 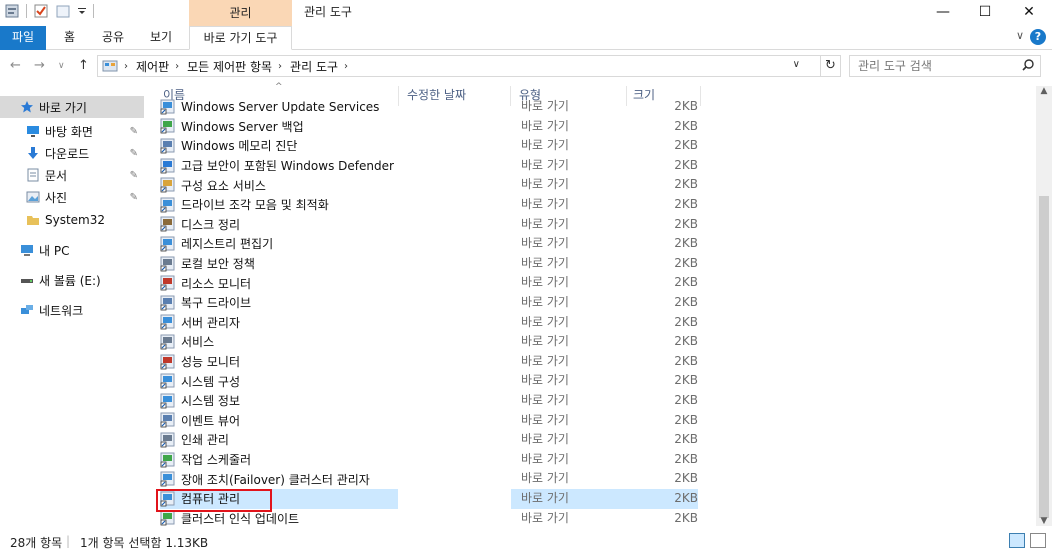 I want to click on tab-share: 공유, so click(x=113, y=38).